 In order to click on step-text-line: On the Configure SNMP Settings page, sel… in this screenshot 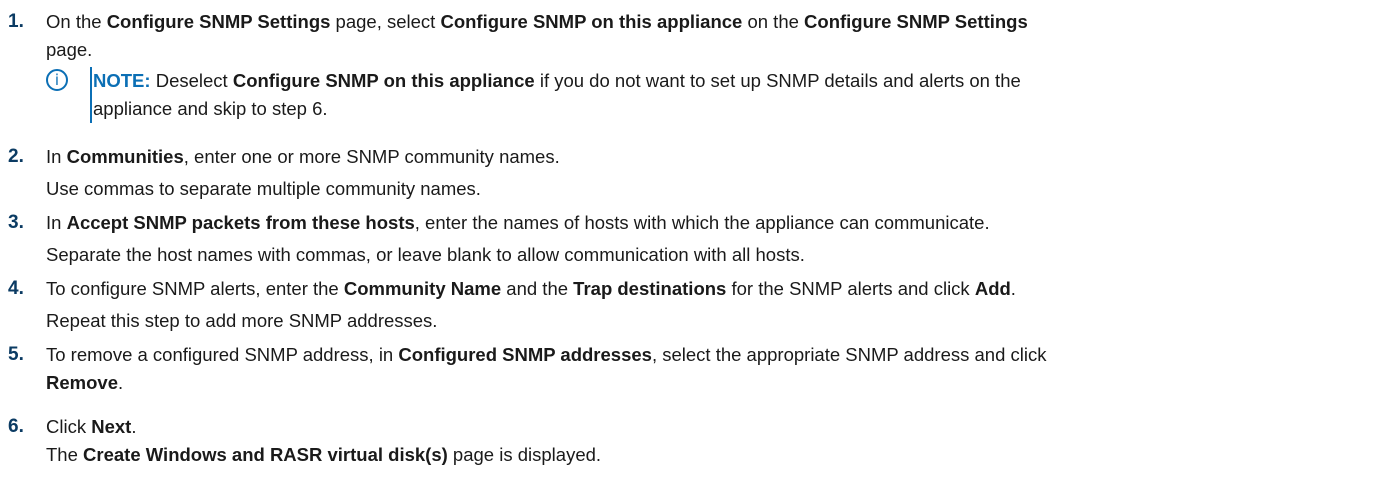, I will do `click(722, 22)`.